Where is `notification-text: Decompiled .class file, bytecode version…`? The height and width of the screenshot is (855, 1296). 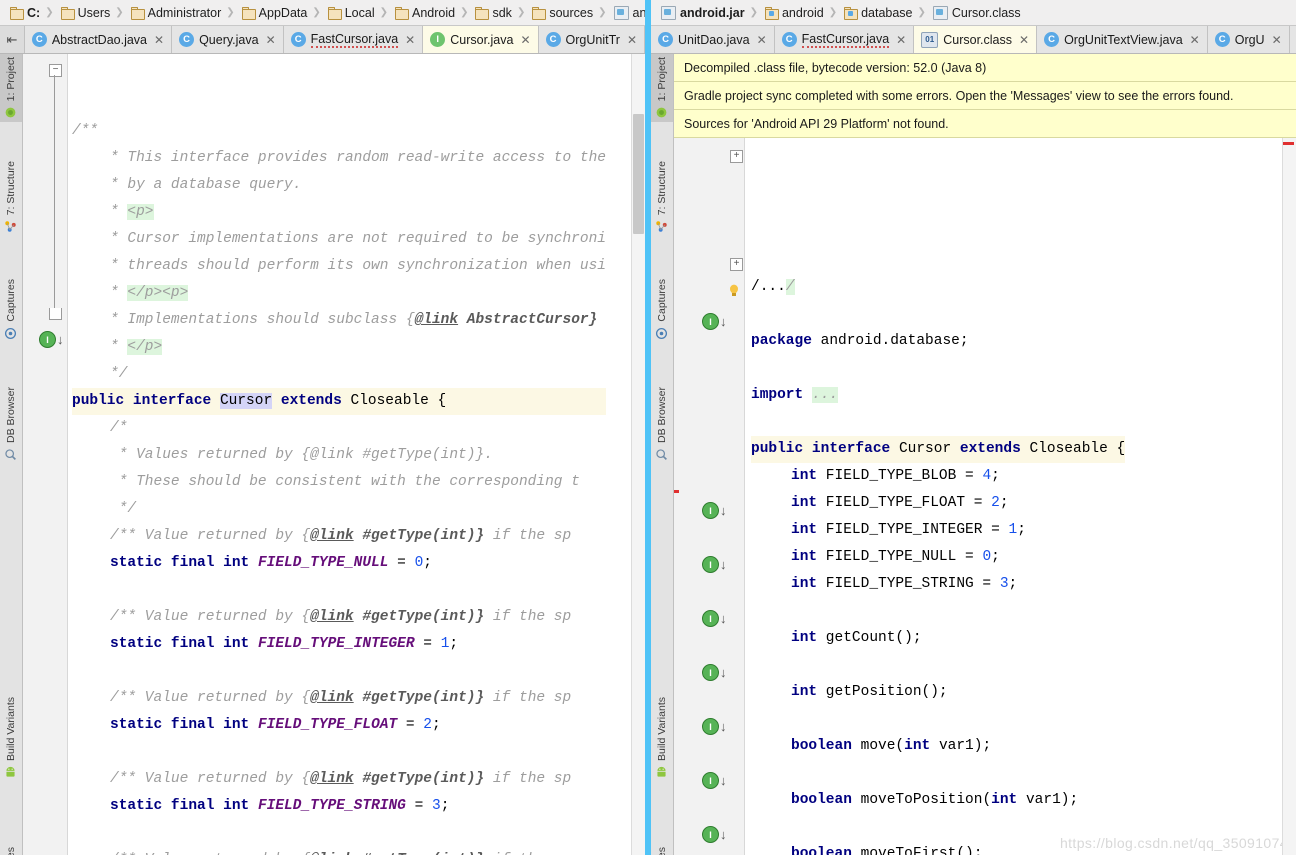
notification-text: Decompiled .class file, bytecode version… is located at coordinates (835, 67).